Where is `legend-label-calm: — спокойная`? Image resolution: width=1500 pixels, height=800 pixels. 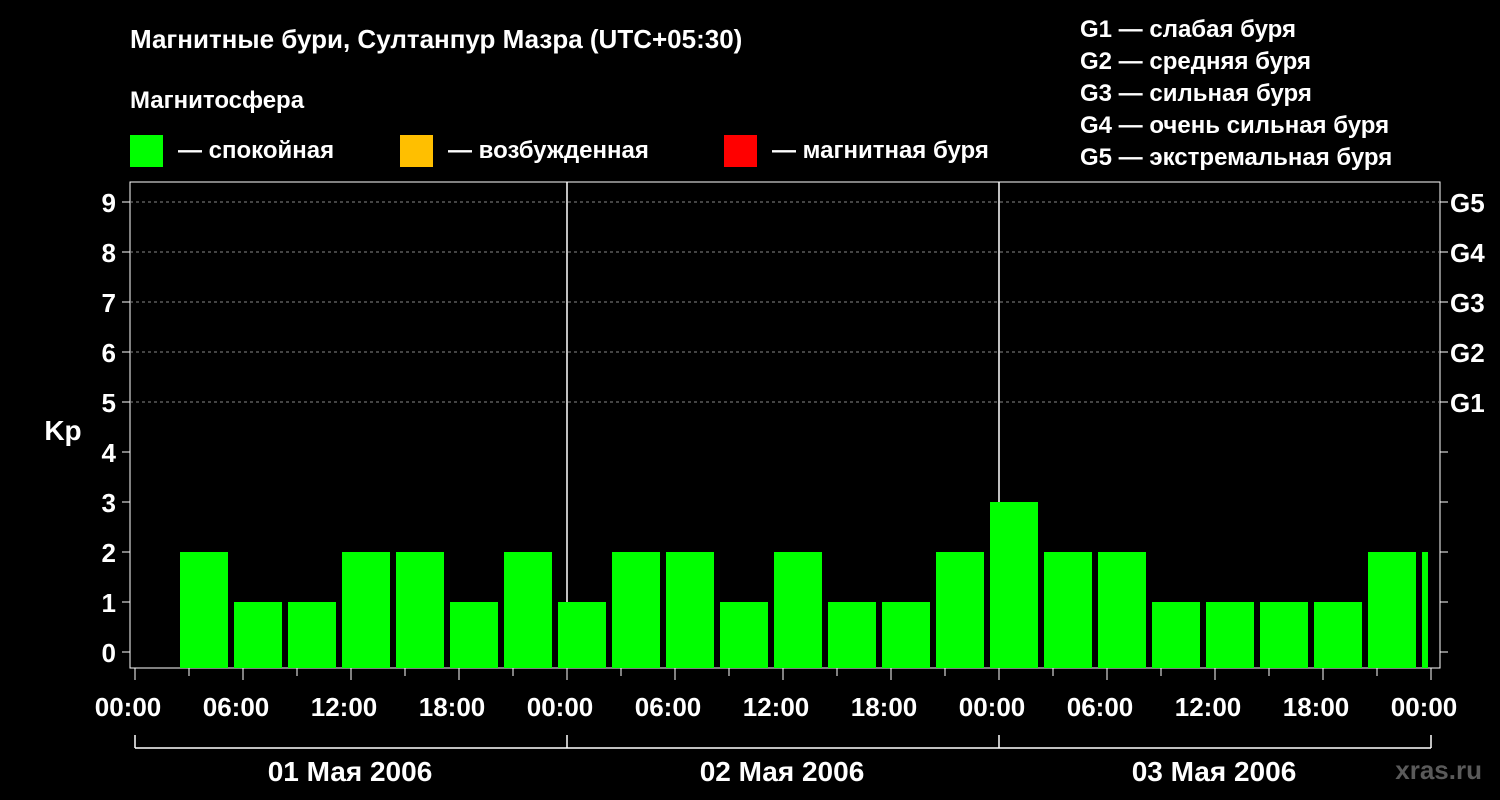 legend-label-calm: — спокойная is located at coordinates (256, 150).